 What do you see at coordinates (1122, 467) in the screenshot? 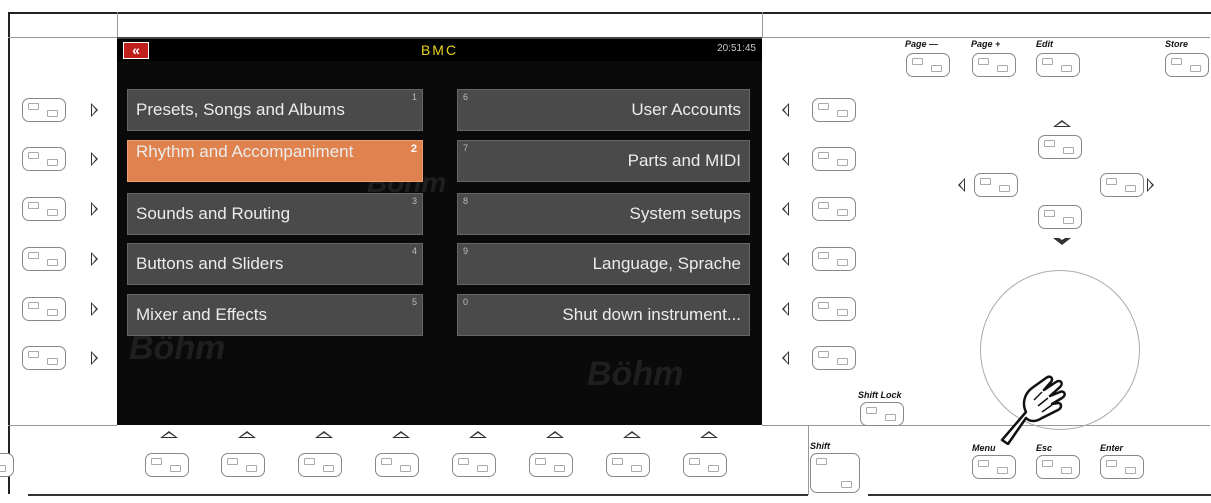
I see `enter-button` at bounding box center [1122, 467].